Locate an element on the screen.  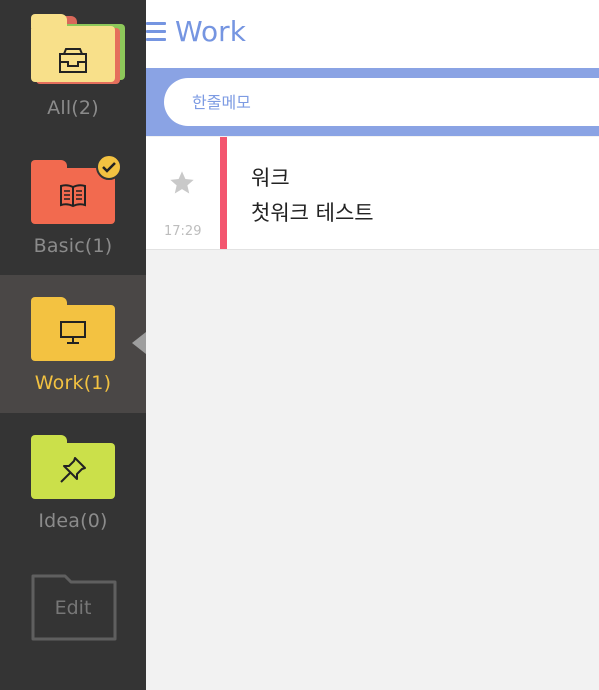
active-folder-pointer is located at coordinates (139, 343).